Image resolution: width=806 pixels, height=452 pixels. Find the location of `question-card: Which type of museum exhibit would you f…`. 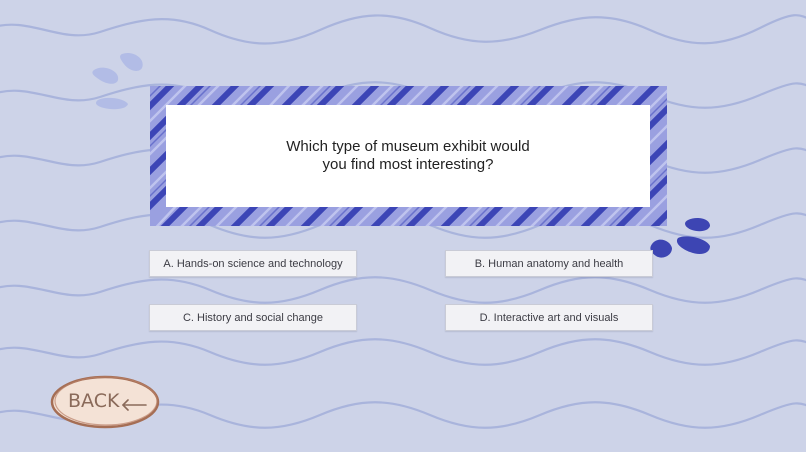

question-card: Which type of museum exhibit would you f… is located at coordinates (408, 156).